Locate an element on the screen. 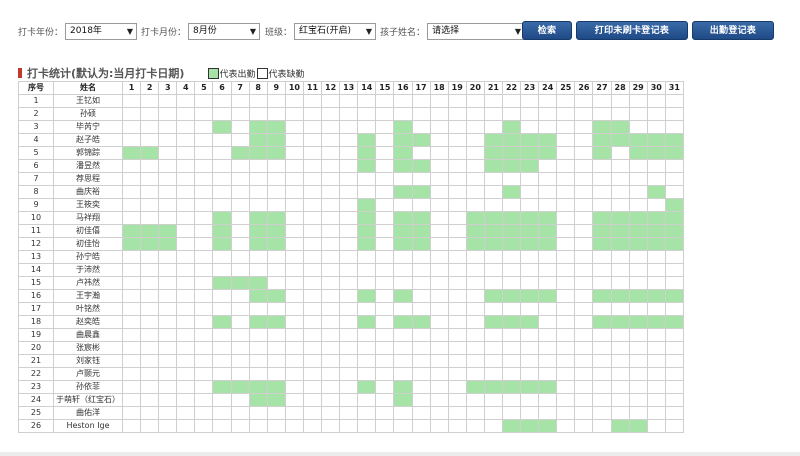 The width and height of the screenshot is (800, 456). child-select: 请选择 ▼ is located at coordinates (476, 31).